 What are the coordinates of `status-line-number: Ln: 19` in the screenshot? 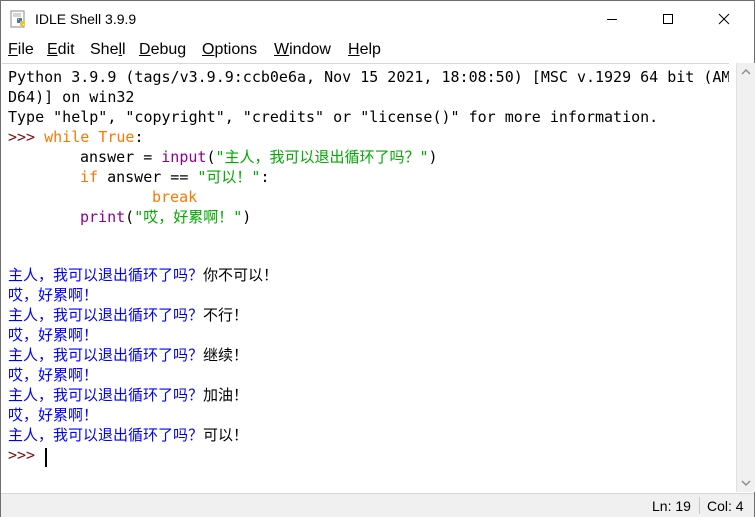 It's located at (671, 506).